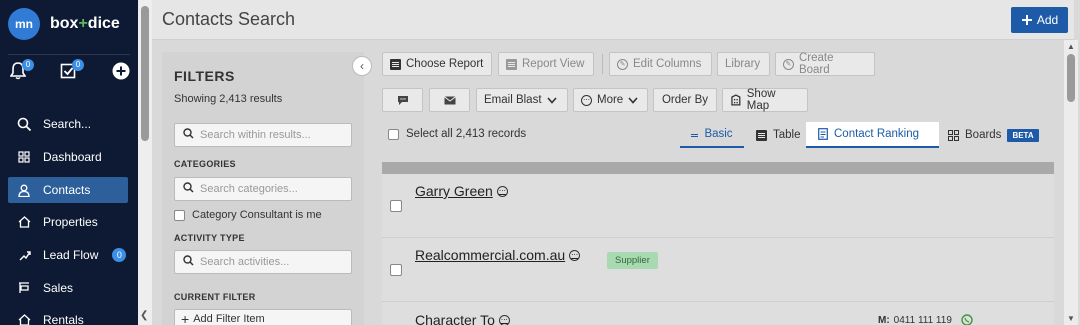 The image size is (1080, 325). What do you see at coordinates (1023, 135) in the screenshot?
I see `beta-badge: BETA` at bounding box center [1023, 135].